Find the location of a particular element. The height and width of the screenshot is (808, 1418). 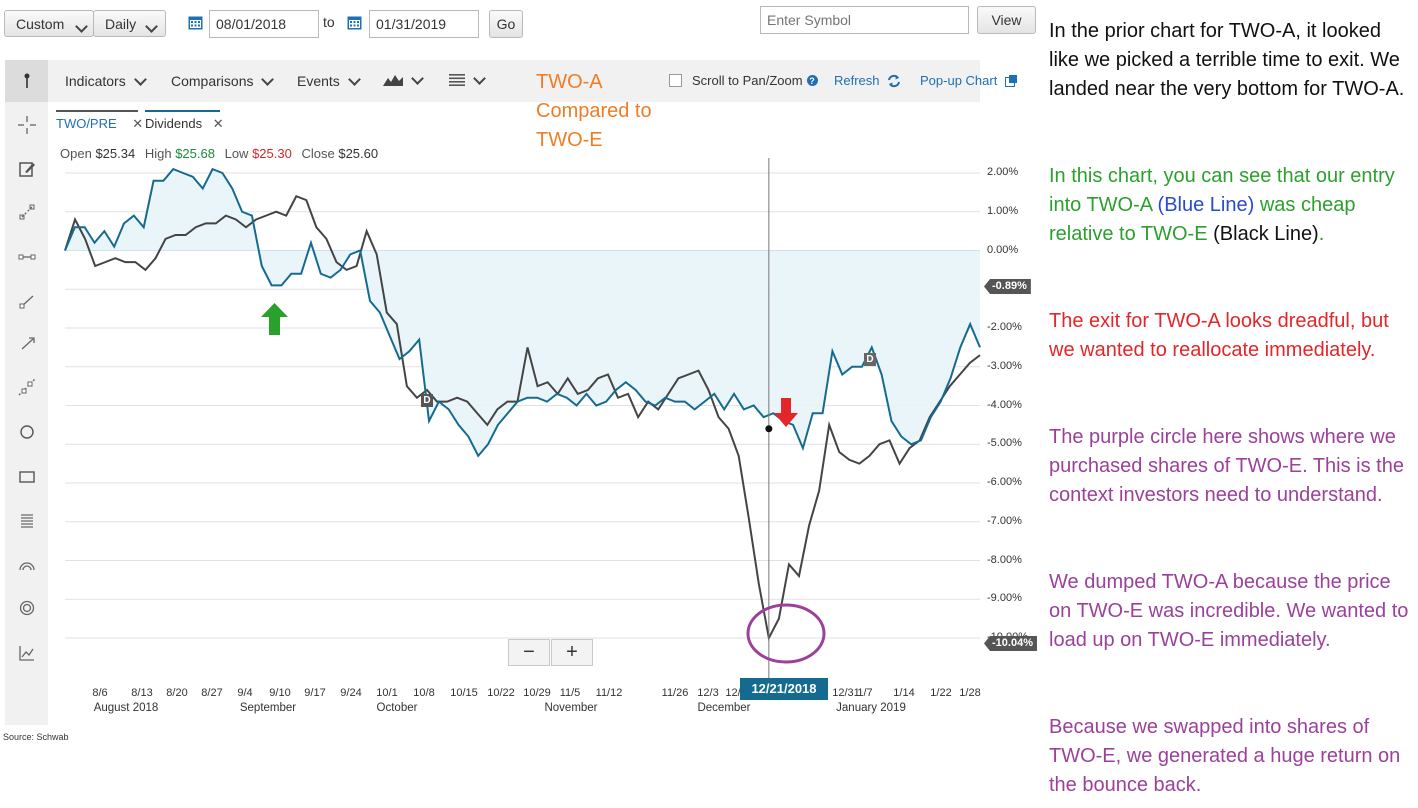

y-axis-tick-label: -4.00% is located at coordinates (1004, 404).